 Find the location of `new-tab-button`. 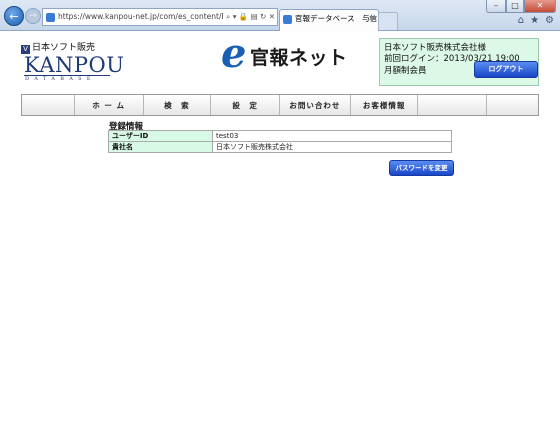

new-tab-button is located at coordinates (388, 21).